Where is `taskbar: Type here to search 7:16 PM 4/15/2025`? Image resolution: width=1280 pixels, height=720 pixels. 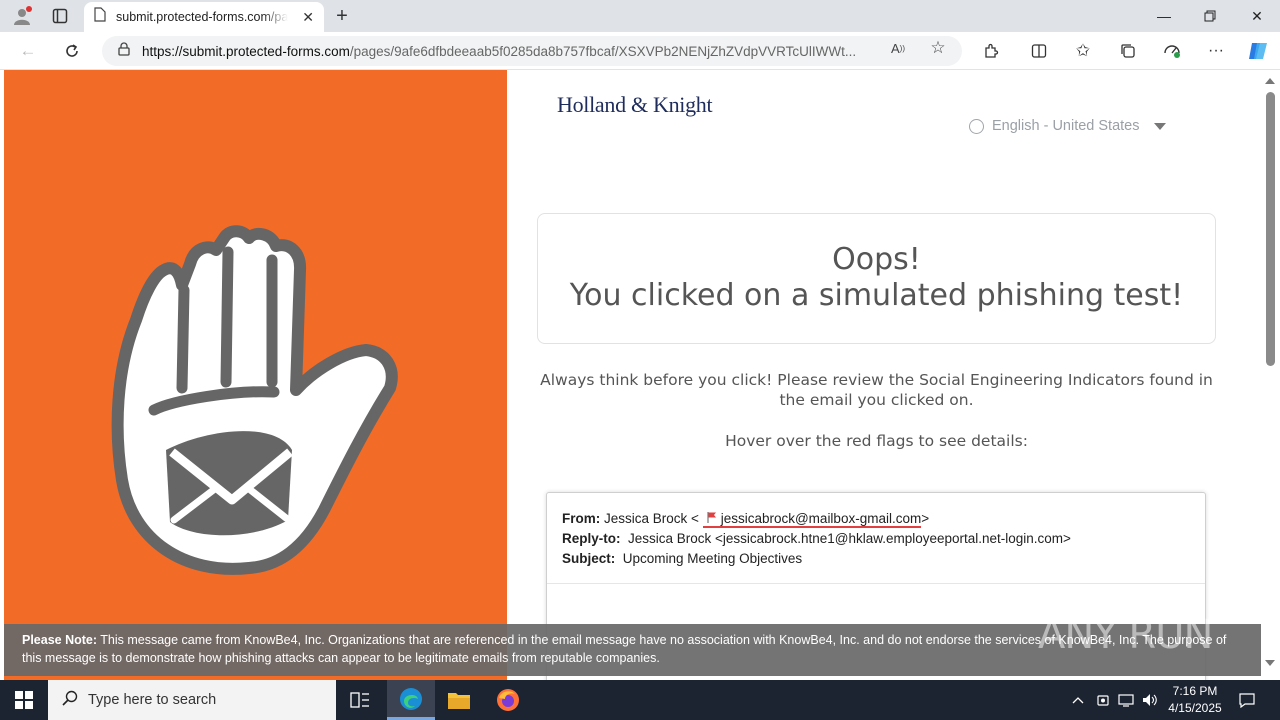
taskbar: Type here to search 7:16 PM 4/15/2025 is located at coordinates (640, 700).